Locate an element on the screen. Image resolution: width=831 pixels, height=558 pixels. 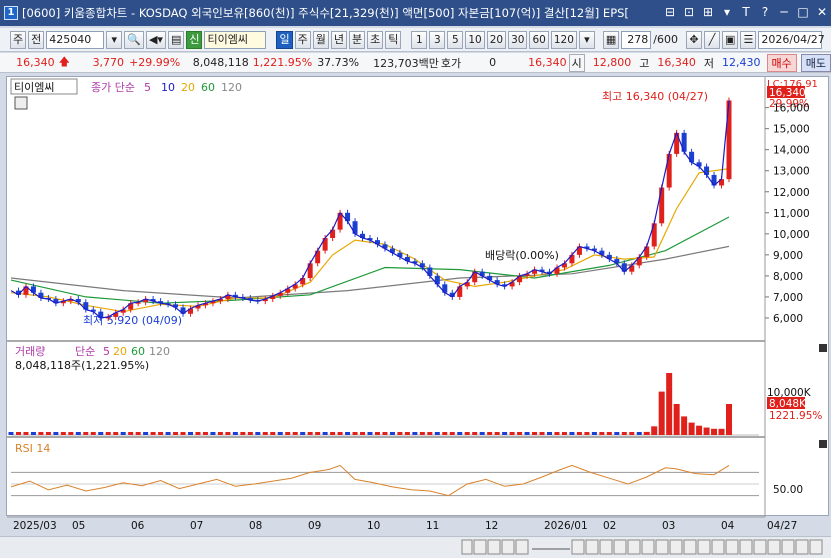
tab-second: 초 is located at coordinates (375, 39).